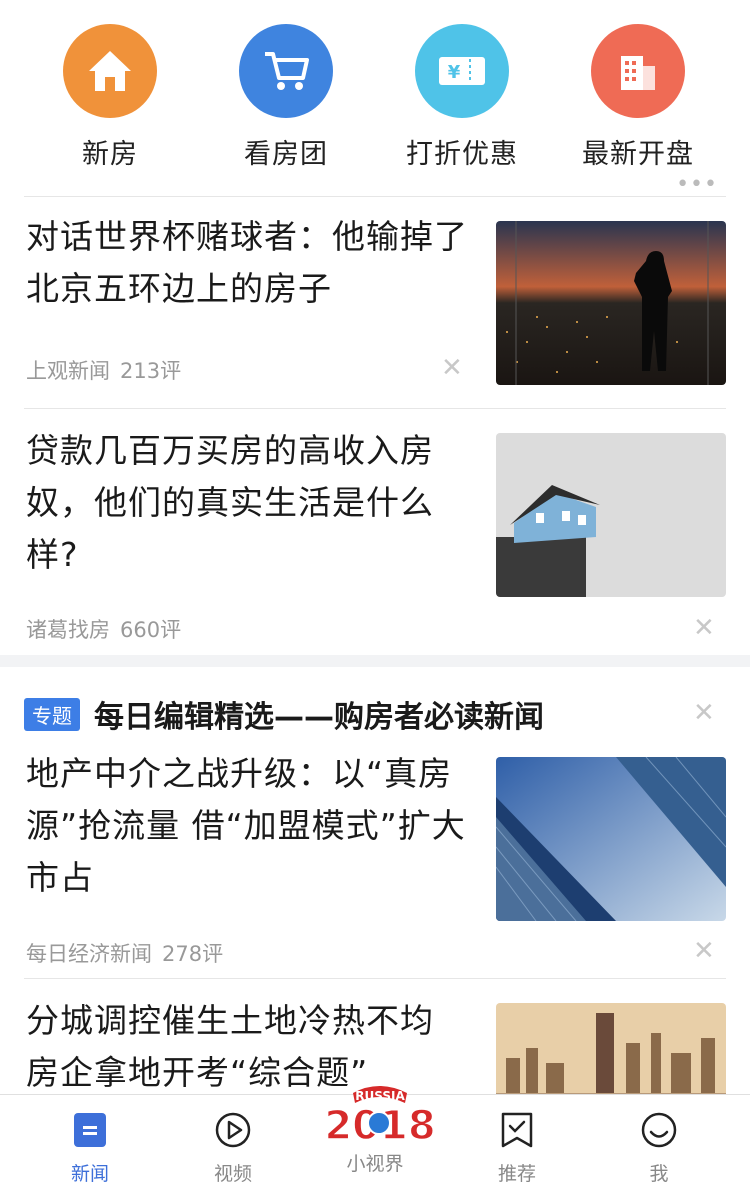 This screenshot has height=1199, width=750. Describe the element at coordinates (90, 1130) in the screenshot. I see `news-icon` at that location.